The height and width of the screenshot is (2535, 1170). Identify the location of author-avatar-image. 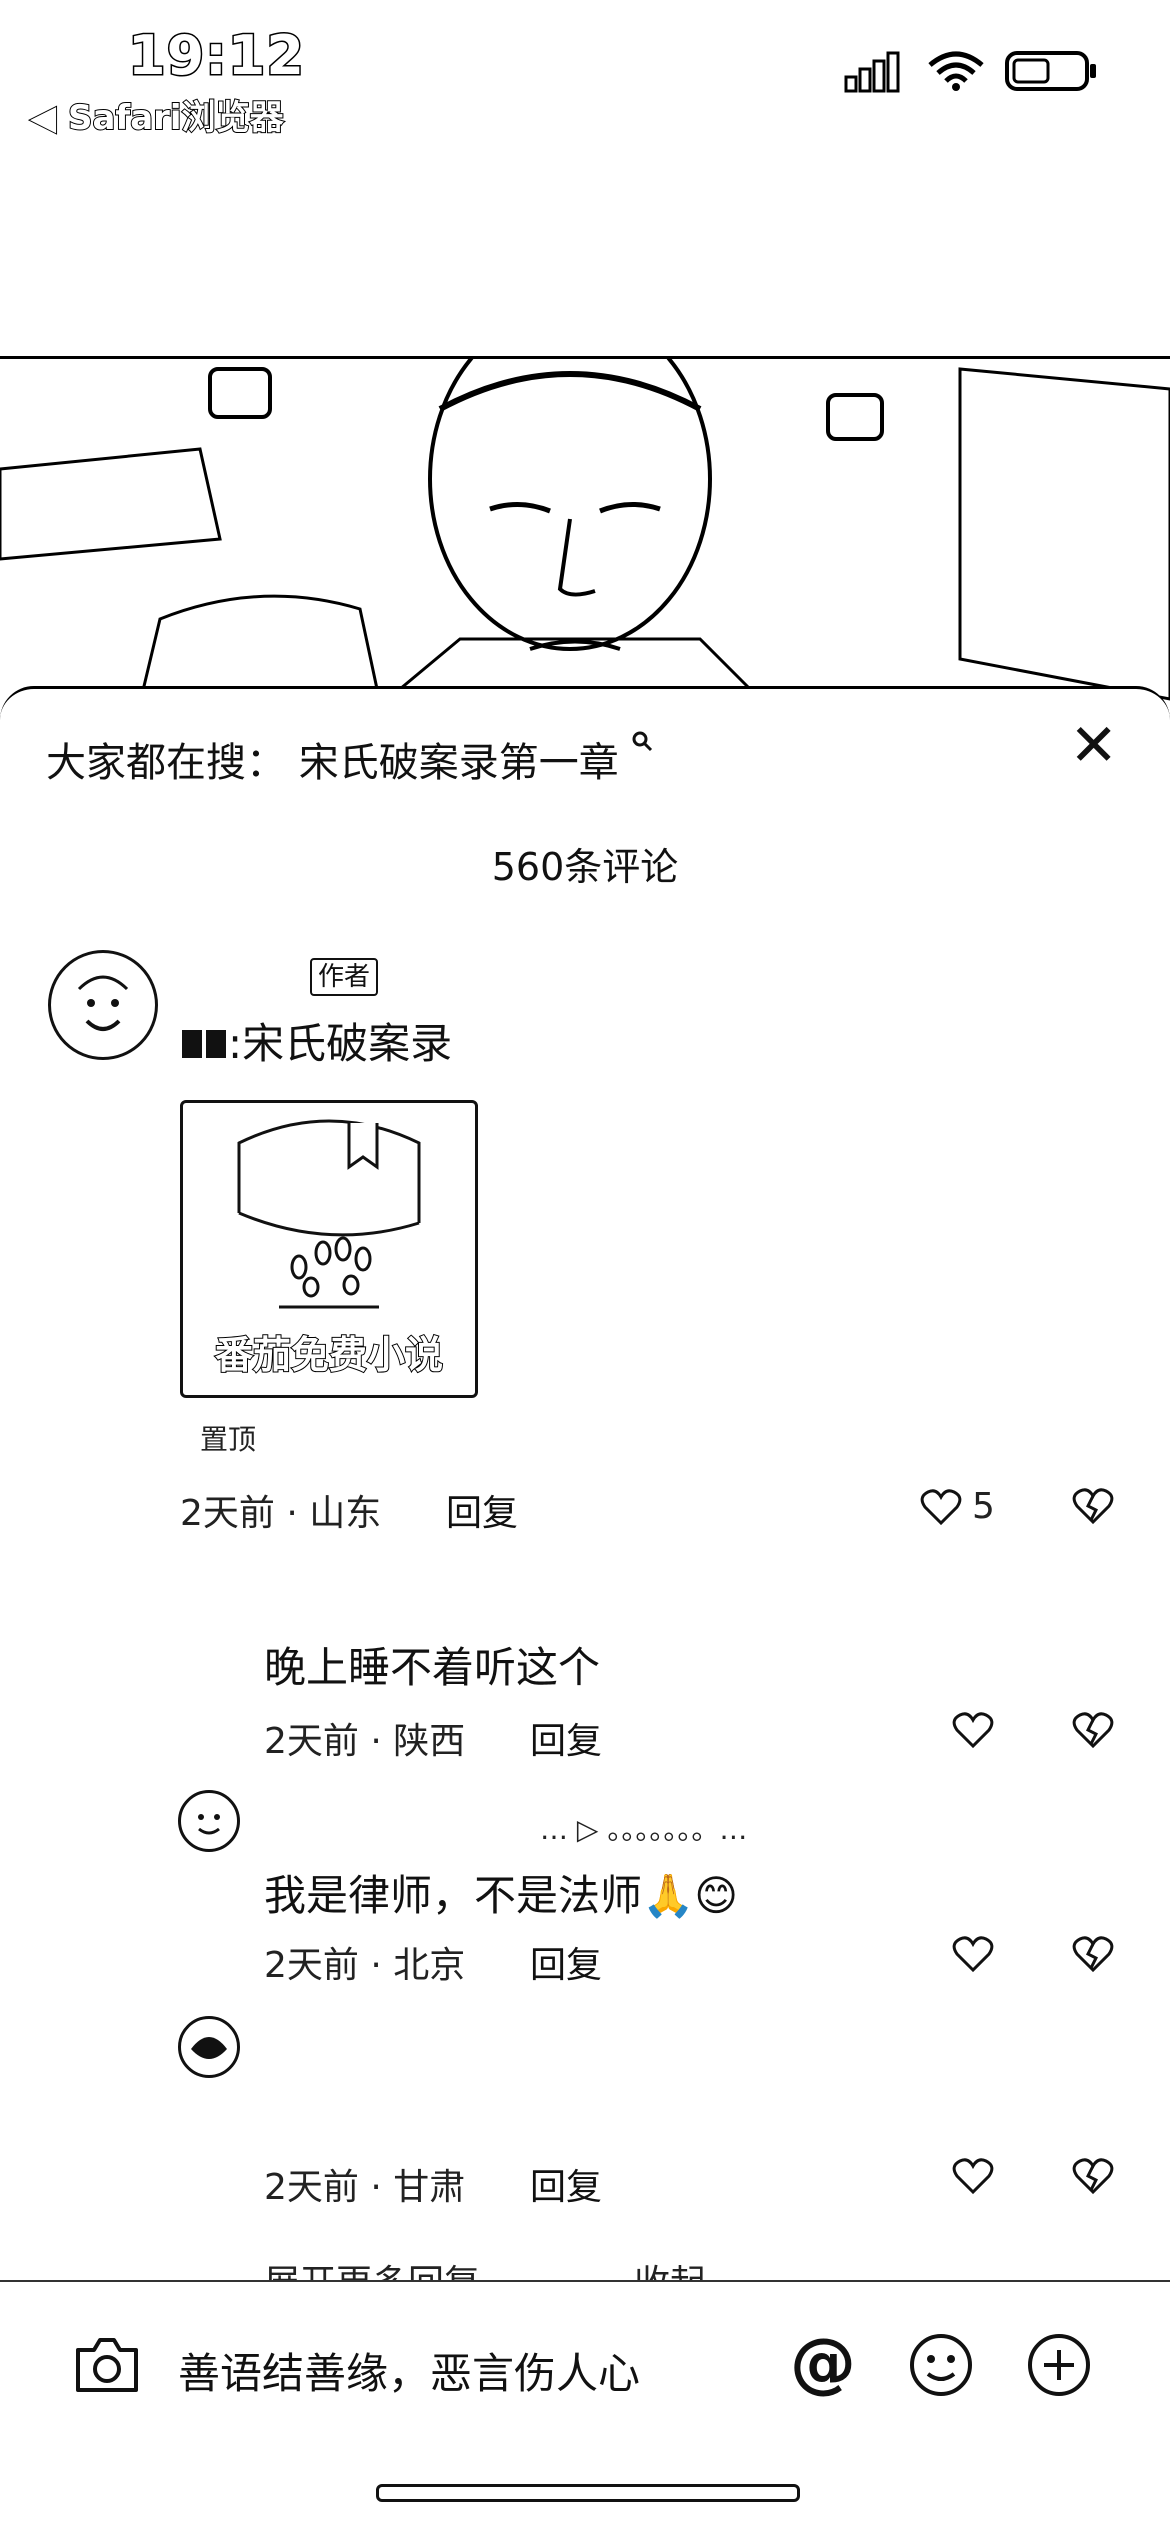
(103, 1003).